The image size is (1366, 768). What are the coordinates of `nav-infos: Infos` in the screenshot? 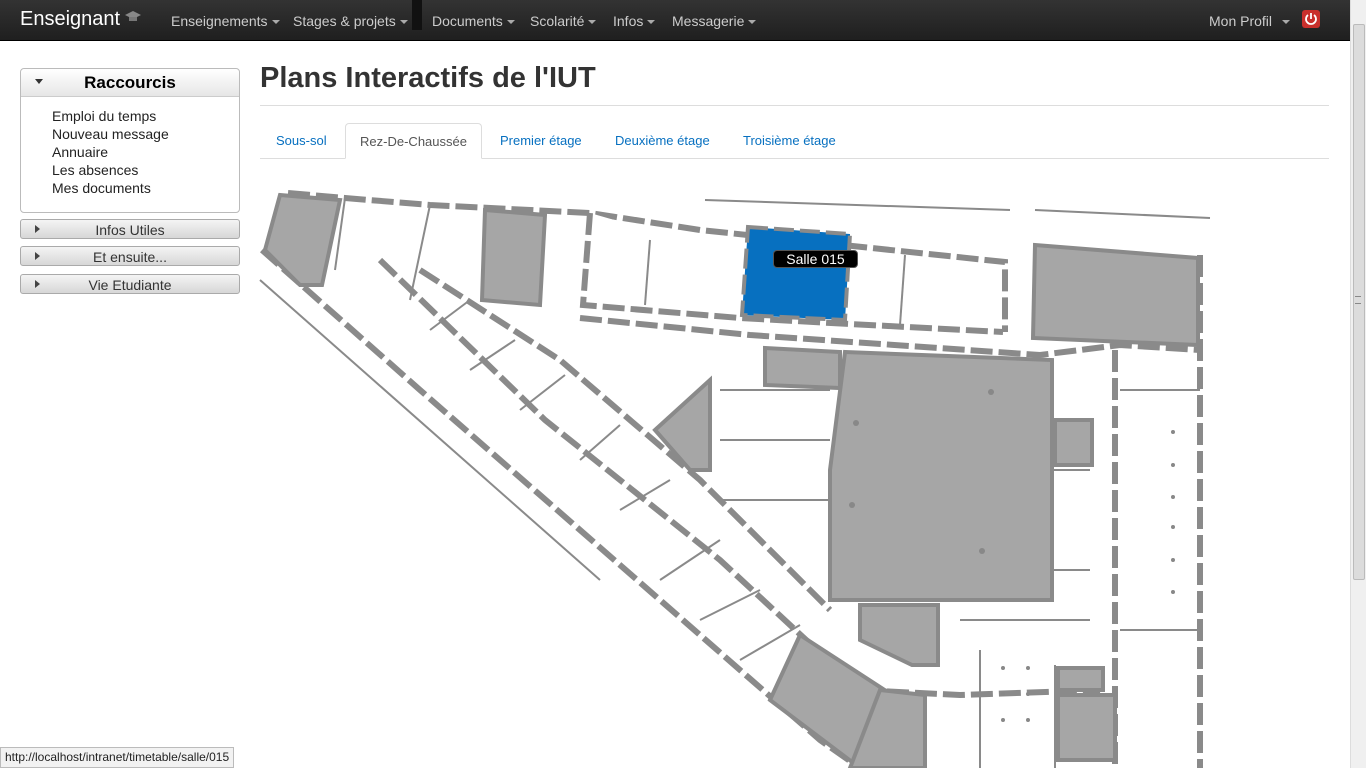 It's located at (634, 21).